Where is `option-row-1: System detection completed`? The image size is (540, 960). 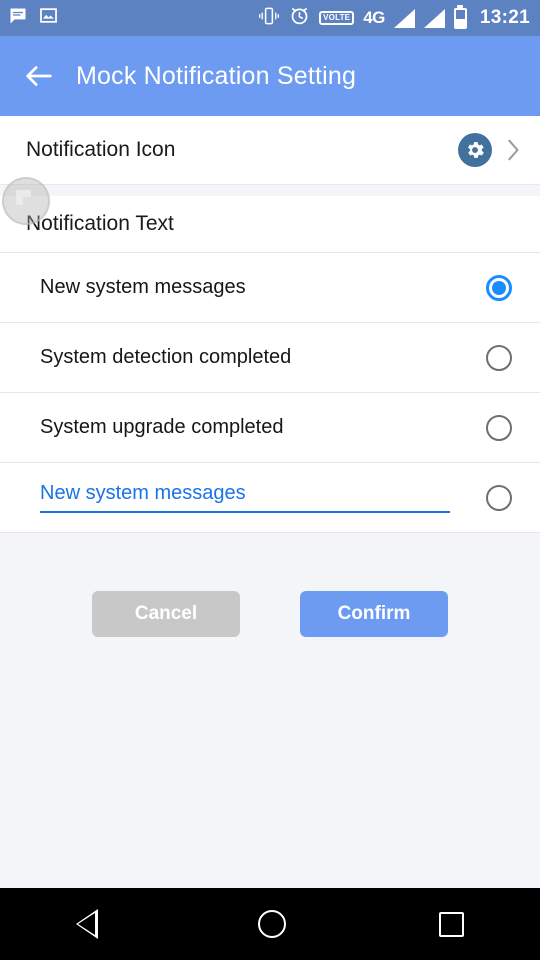 option-row-1: System detection completed is located at coordinates (270, 357).